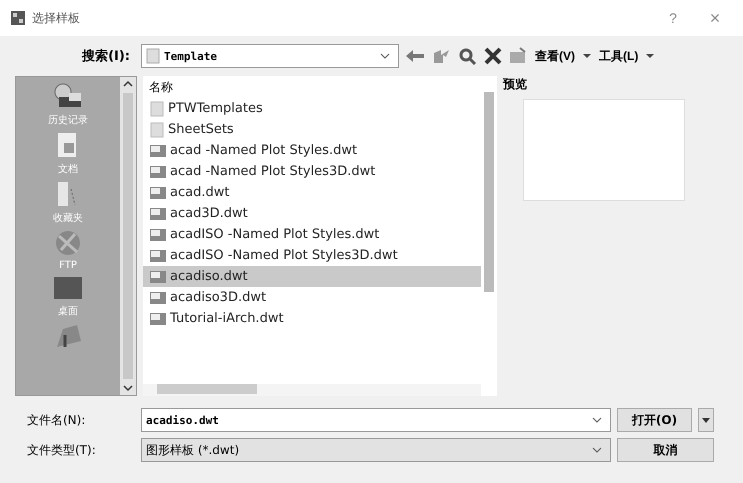 Image resolution: width=743 pixels, height=483 pixels. I want to click on horizontal-scrollbar, so click(312, 390).